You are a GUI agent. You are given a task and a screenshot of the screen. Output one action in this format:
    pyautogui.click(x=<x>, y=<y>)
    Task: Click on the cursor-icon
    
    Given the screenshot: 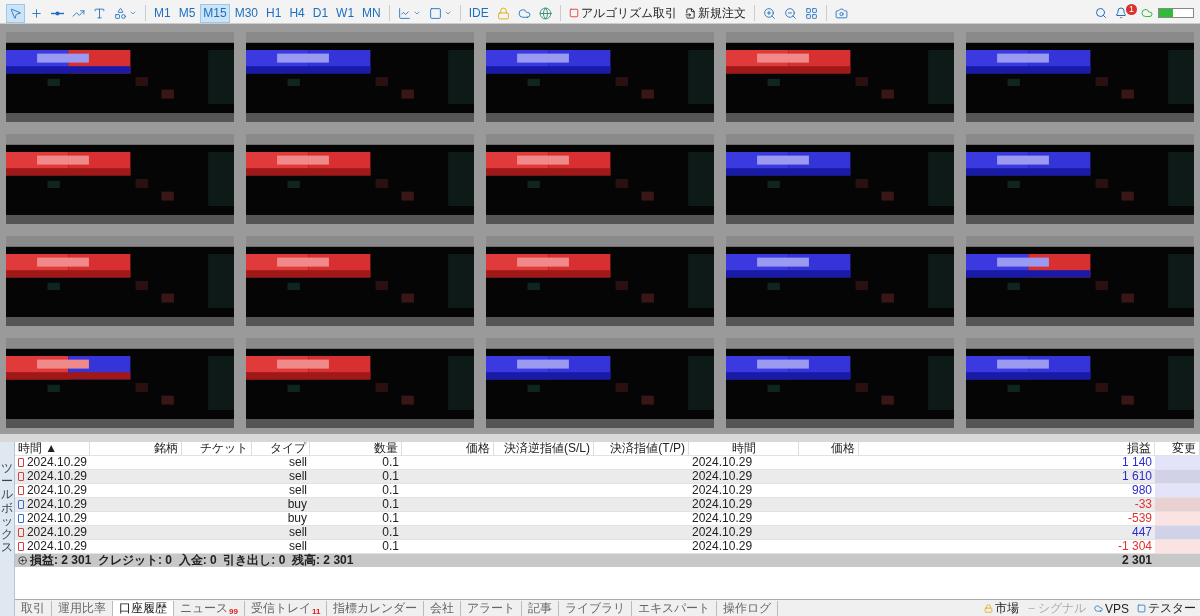 What is the action you would take?
    pyautogui.click(x=15, y=13)
    